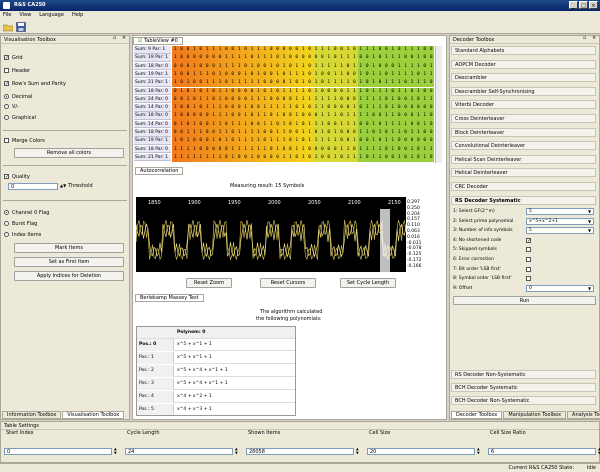 Image resolution: width=600 pixels, height=472 pixels. Describe the element at coordinates (593, 5) in the screenshot. I see `close-button: ×` at that location.